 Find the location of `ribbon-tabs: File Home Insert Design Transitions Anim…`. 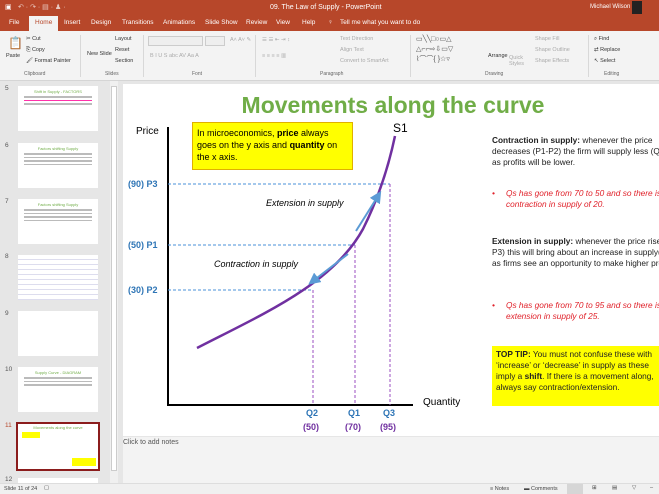

ribbon-tabs: File Home Insert Design Transitions Anim… is located at coordinates (329, 23).